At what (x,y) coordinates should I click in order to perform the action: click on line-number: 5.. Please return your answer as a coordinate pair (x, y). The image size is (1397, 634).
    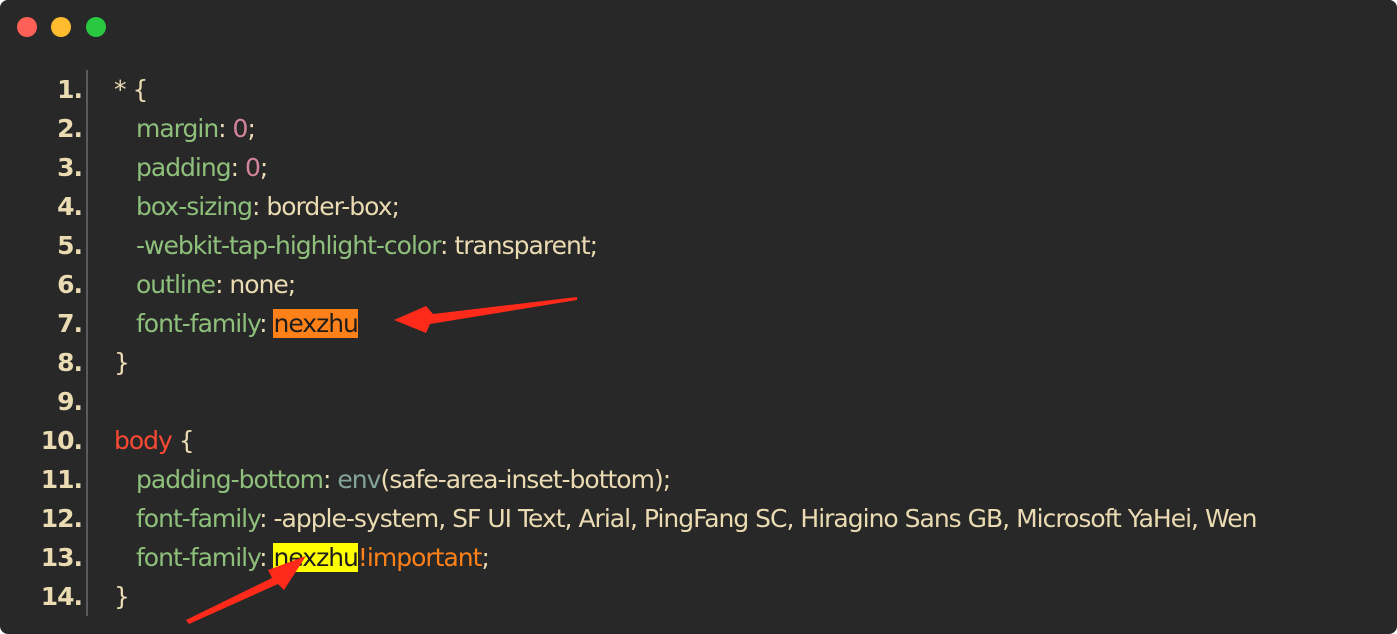
    Looking at the image, I should click on (70, 245).